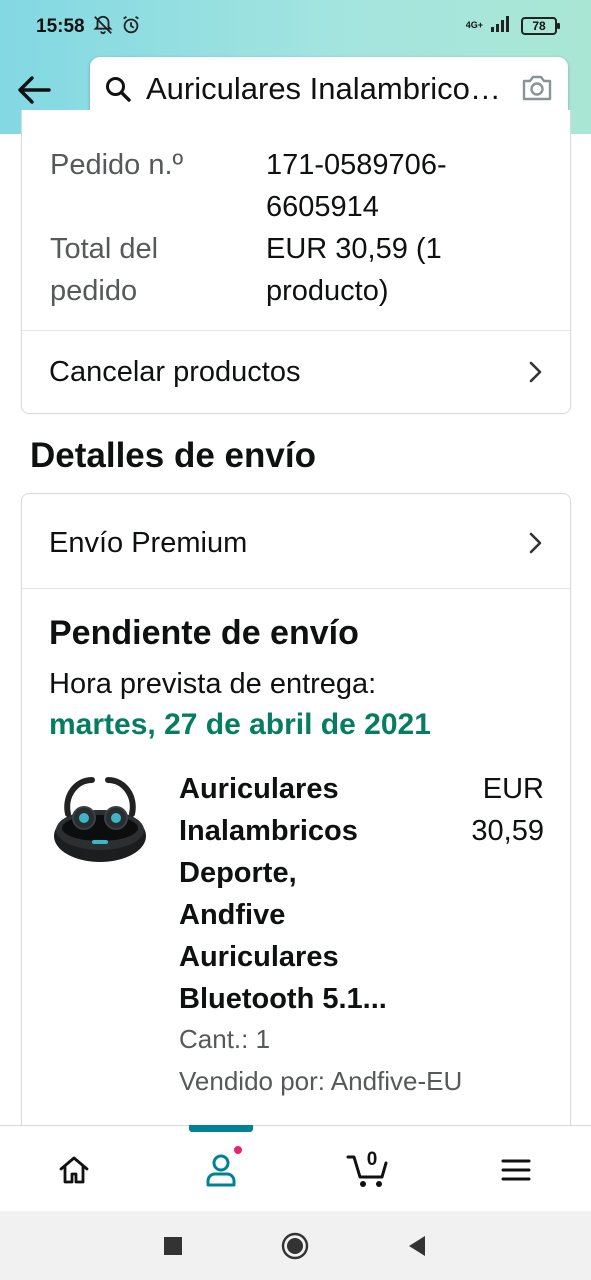 The width and height of the screenshot is (591, 1280). Describe the element at coordinates (356, 165) in the screenshot. I see `order-number-value-line1: 171-0589706-` at that location.